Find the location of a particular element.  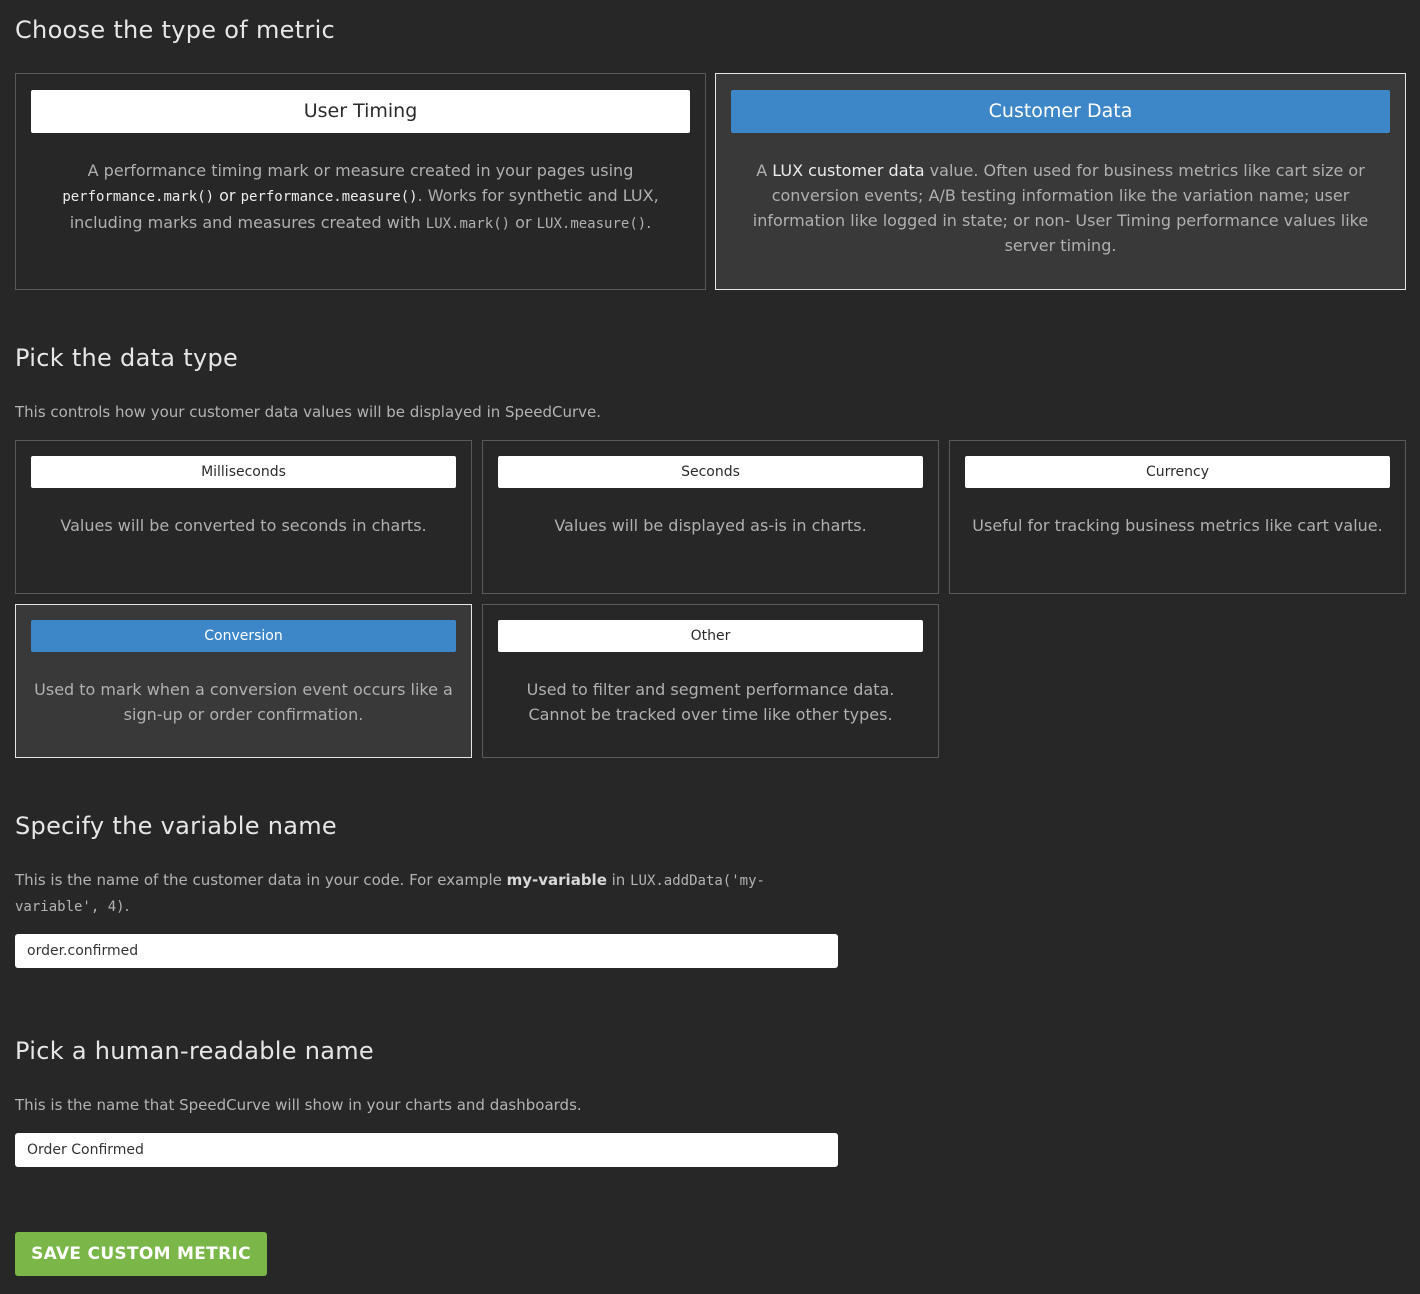

milliseconds-button: Milliseconds is located at coordinates (243, 472).